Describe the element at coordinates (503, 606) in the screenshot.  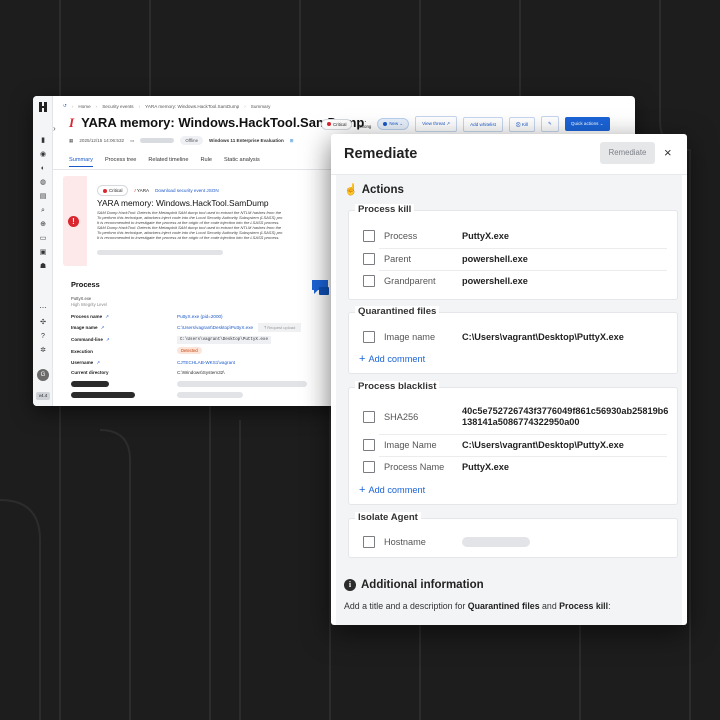
I see `info-bold-quarantined: Quarantined files` at that location.